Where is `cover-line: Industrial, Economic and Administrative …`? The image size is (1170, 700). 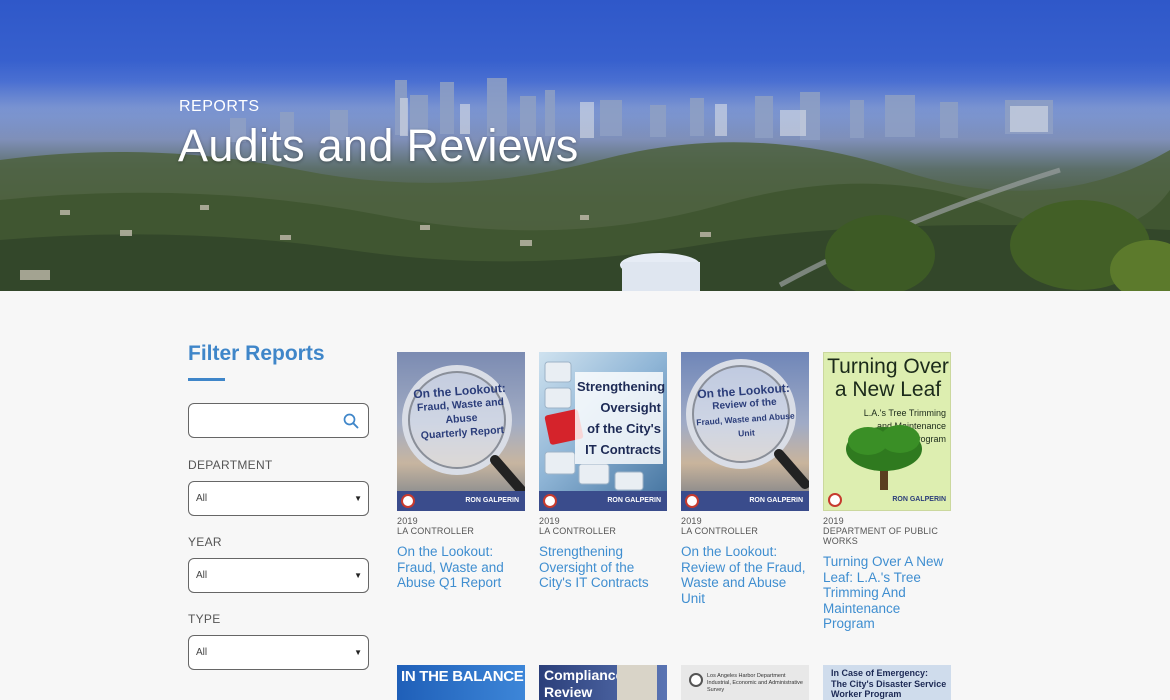 cover-line: Industrial, Economic and Administrative … is located at coordinates (755, 686).